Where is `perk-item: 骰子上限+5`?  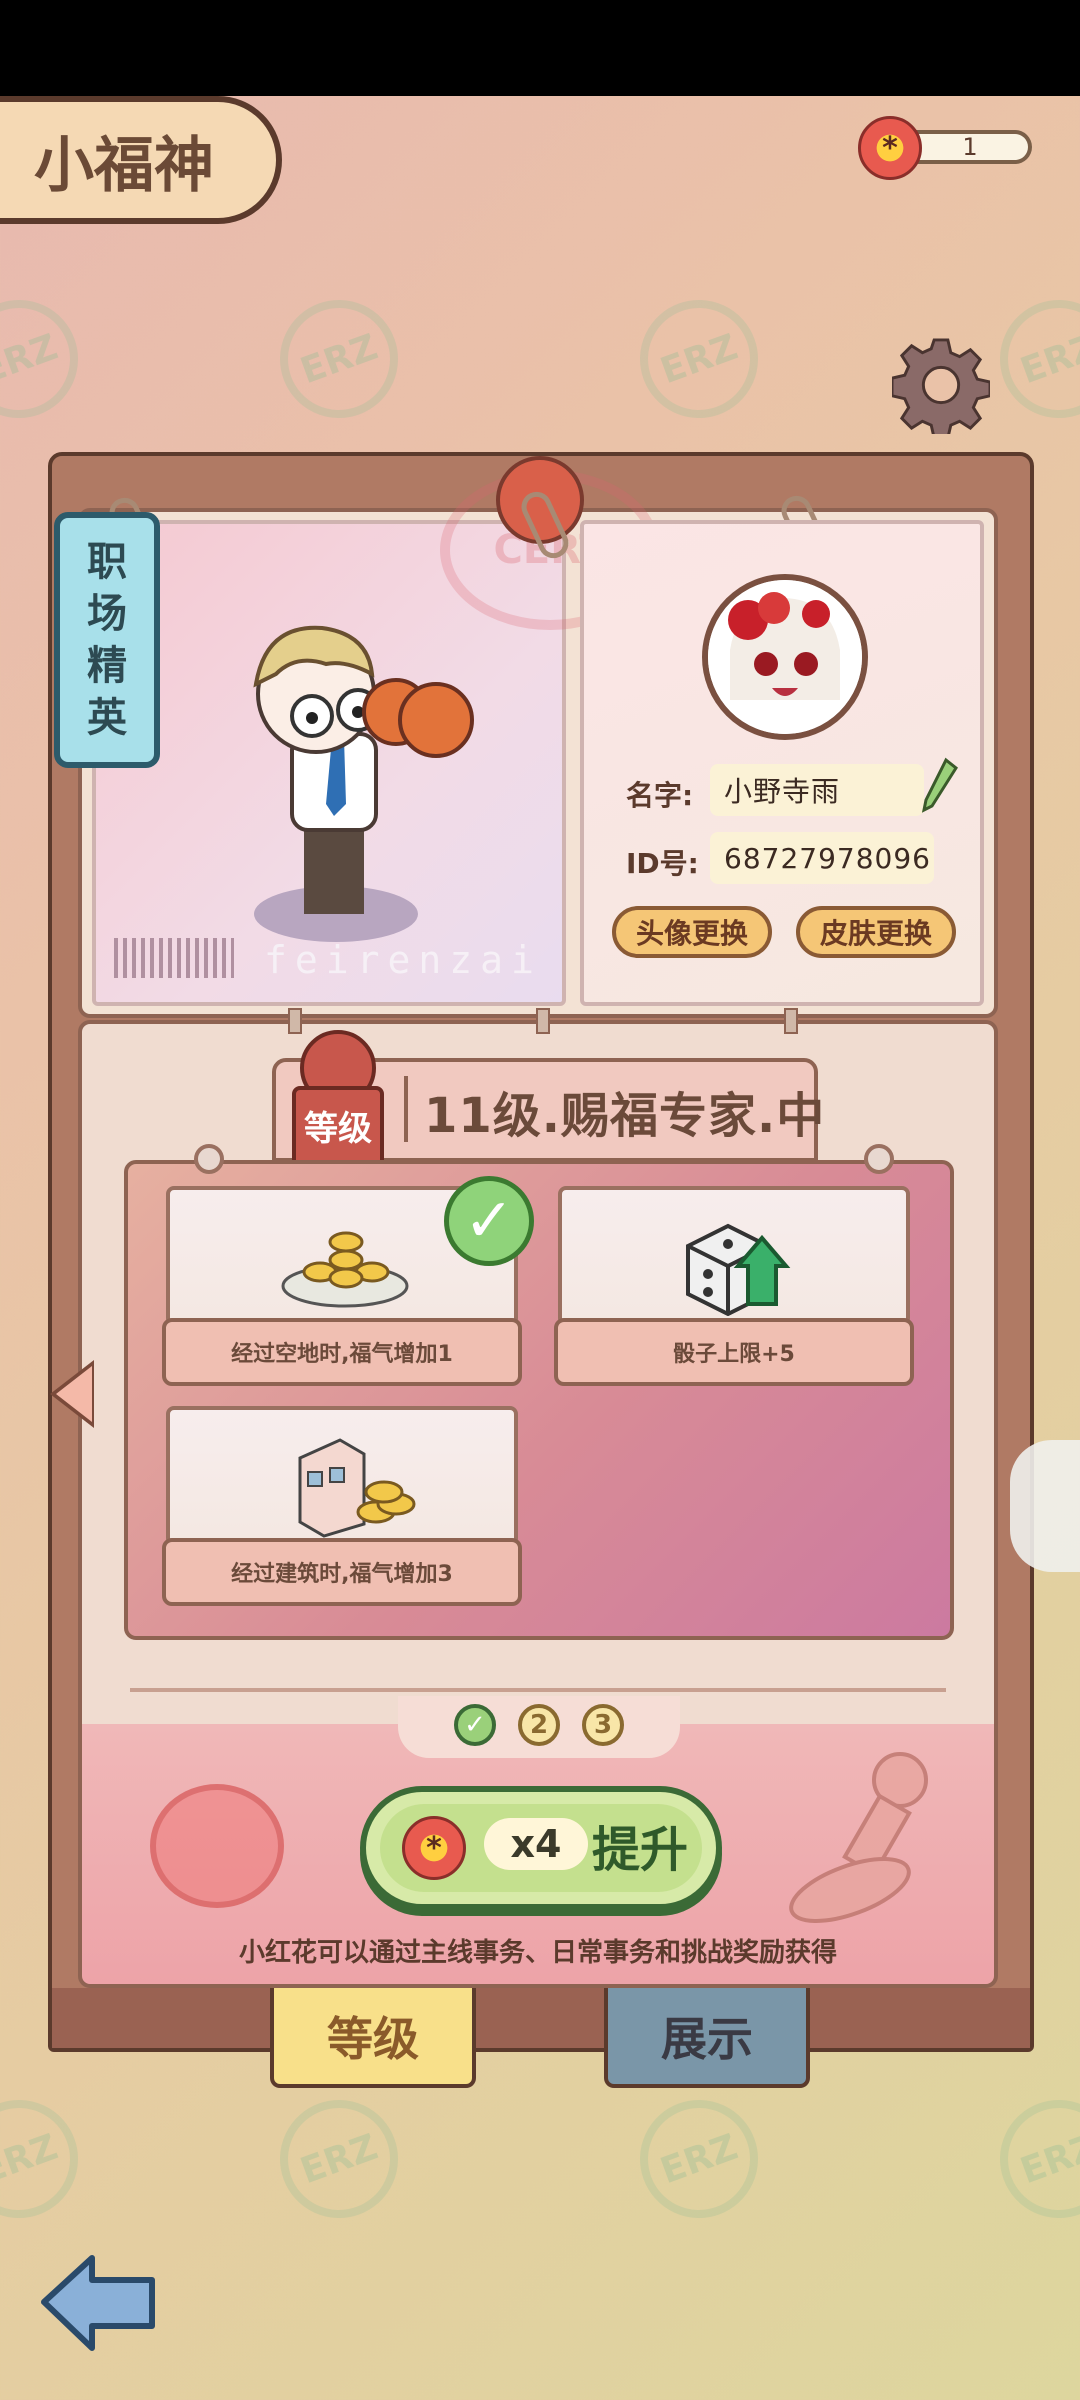 perk-item: 骰子上限+5 is located at coordinates (734, 1286).